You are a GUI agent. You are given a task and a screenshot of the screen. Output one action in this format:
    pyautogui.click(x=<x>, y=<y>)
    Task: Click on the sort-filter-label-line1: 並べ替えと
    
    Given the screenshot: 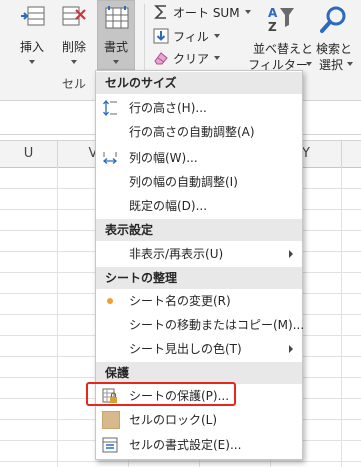 What is the action you would take?
    pyautogui.click(x=283, y=49)
    